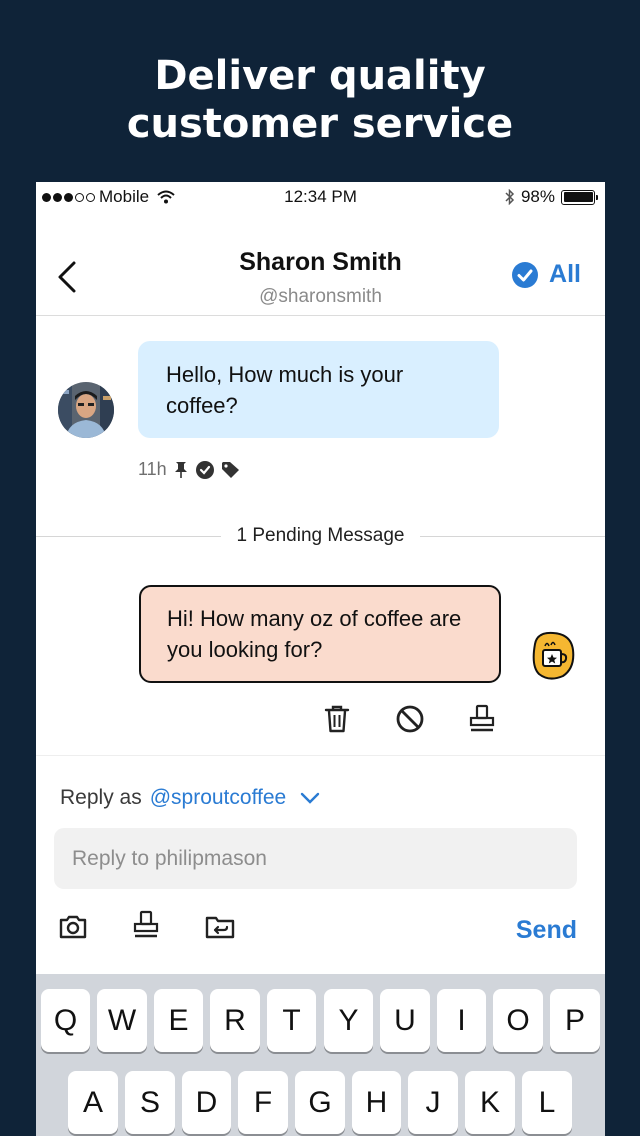 This screenshot has width=640, height=1136. What do you see at coordinates (122, 1020) in the screenshot?
I see `key-w: W` at bounding box center [122, 1020].